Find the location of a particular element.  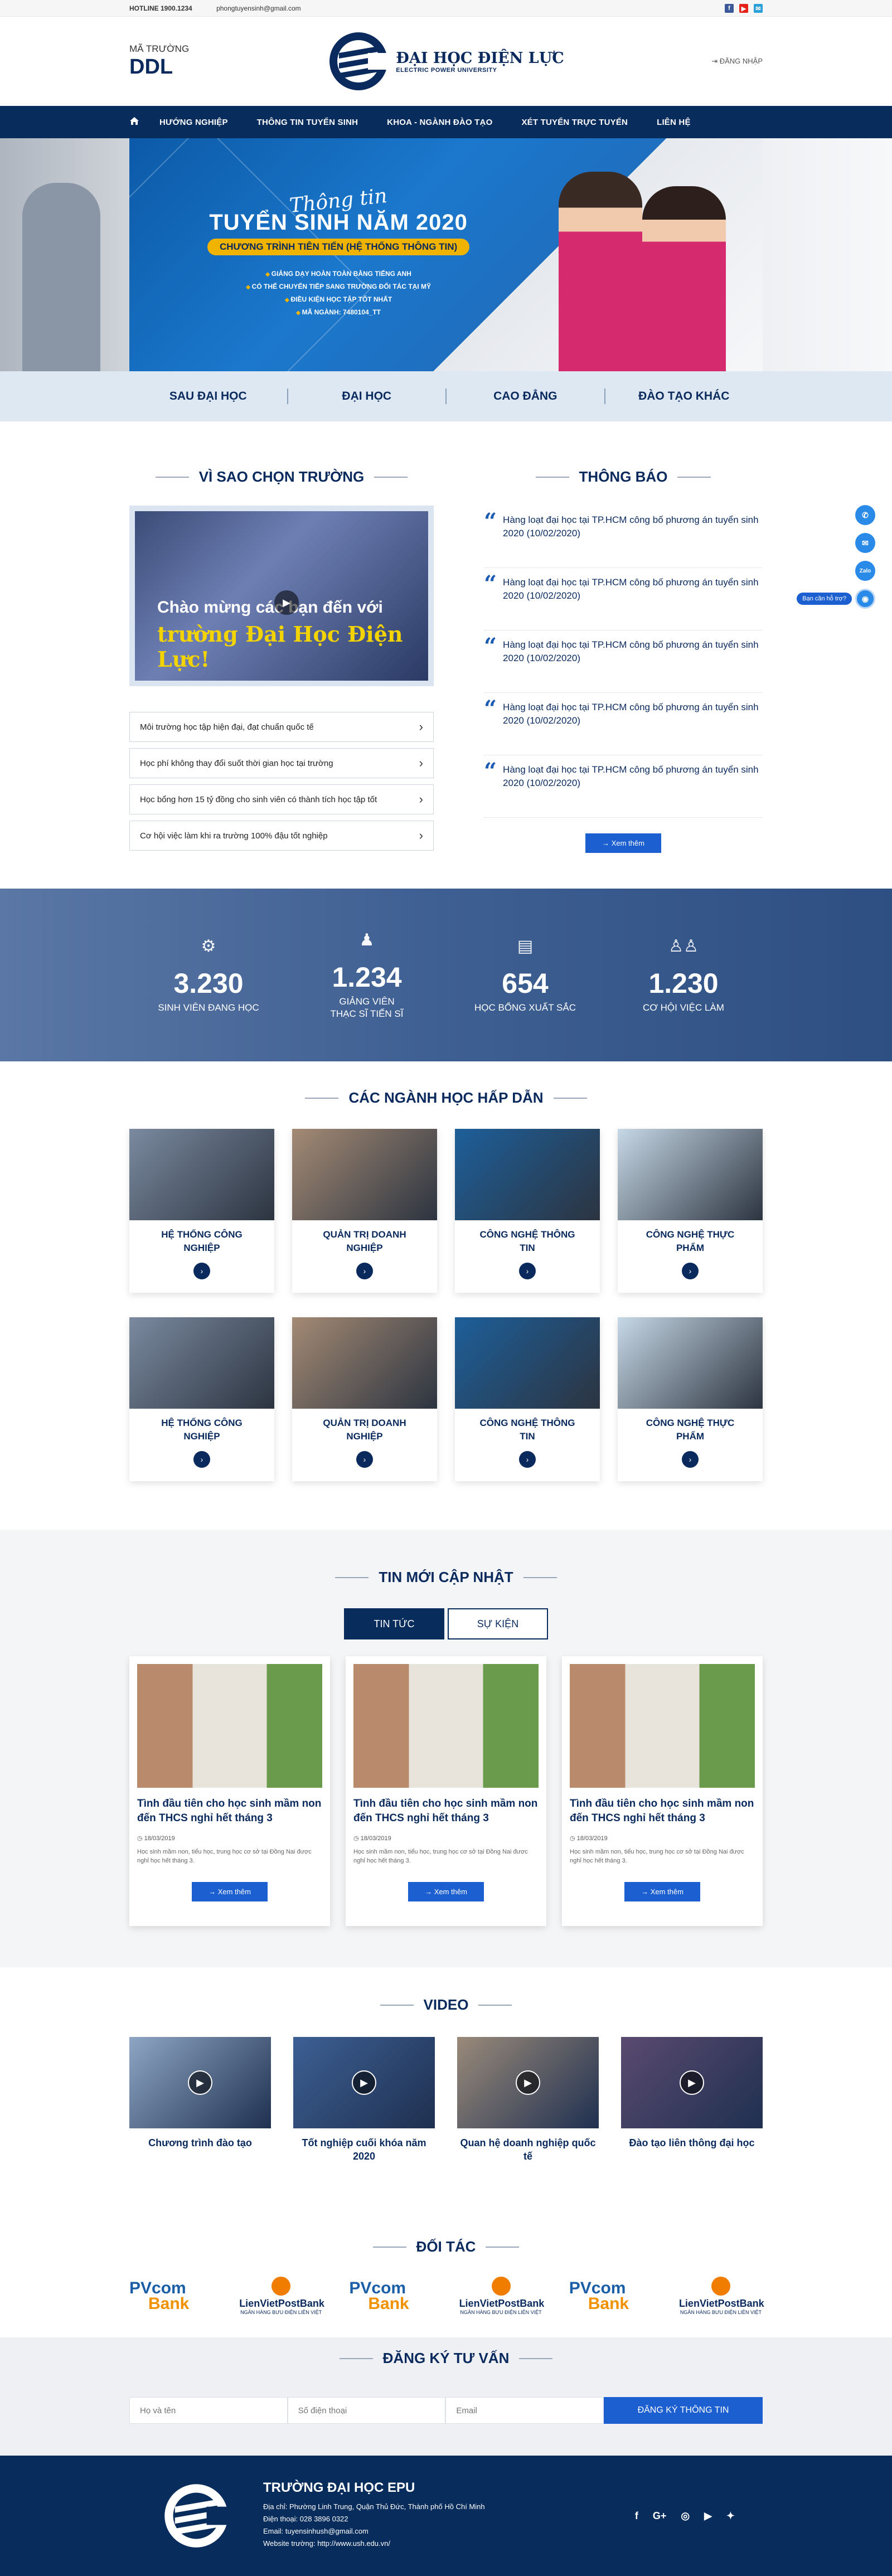

footer-website: Website trường: http://www.ush.edu.vn/ is located at coordinates (449, 2544).